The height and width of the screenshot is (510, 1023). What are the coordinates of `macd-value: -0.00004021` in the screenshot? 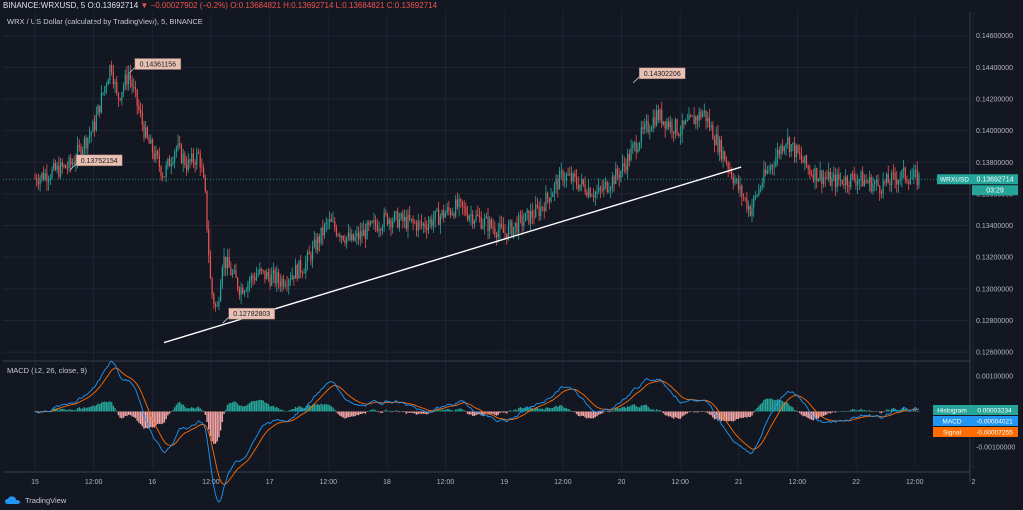 It's located at (994, 422).